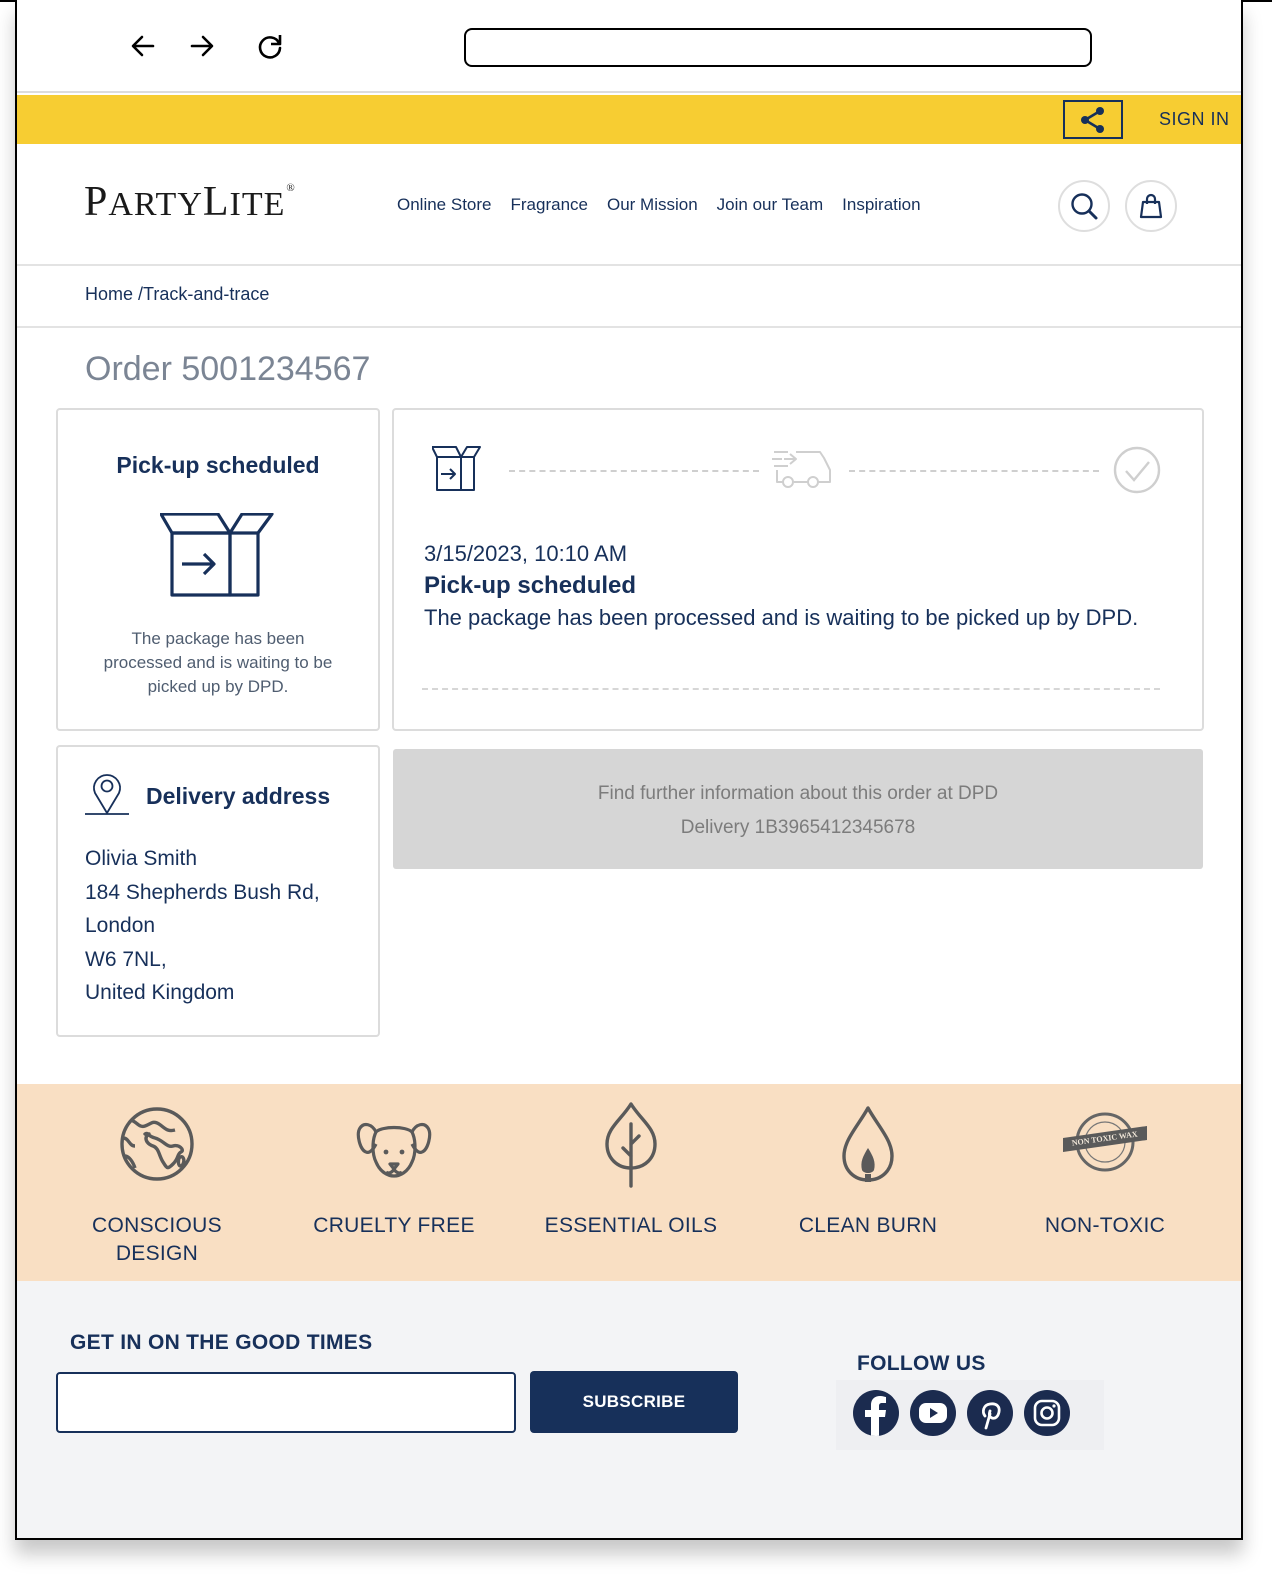 This screenshot has height=1588, width=1272. I want to click on share-icon, so click(1092, 119).